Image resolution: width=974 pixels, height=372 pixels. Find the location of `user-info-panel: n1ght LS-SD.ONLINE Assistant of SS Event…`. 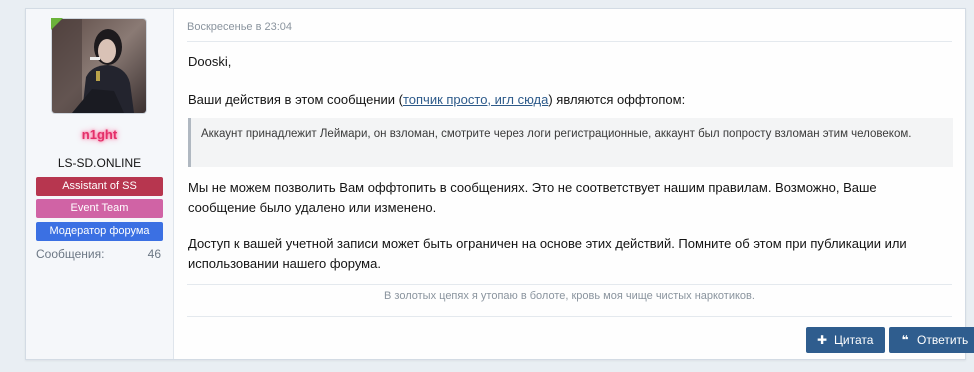

user-info-panel: n1ght LS-SD.ONLINE Assistant of SS Event… is located at coordinates (100, 184).